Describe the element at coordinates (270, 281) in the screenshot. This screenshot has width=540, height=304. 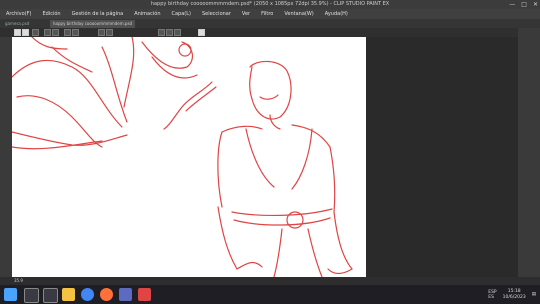
I see `status-bar: 35.9` at that location.